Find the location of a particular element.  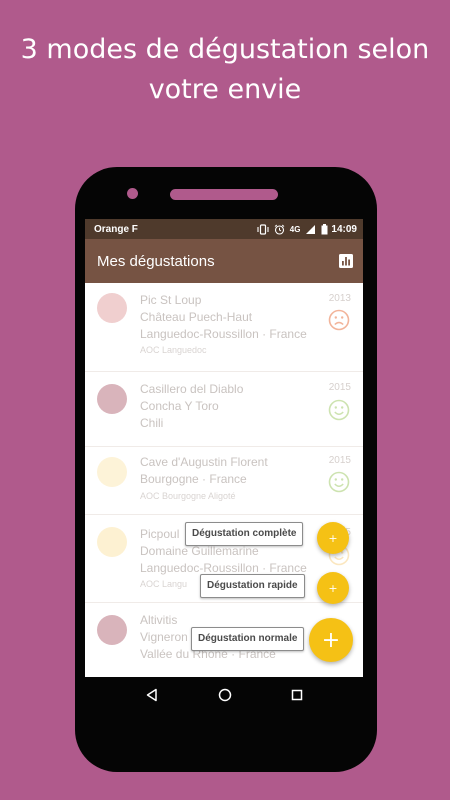

system-nav-bar is located at coordinates (224, 694).